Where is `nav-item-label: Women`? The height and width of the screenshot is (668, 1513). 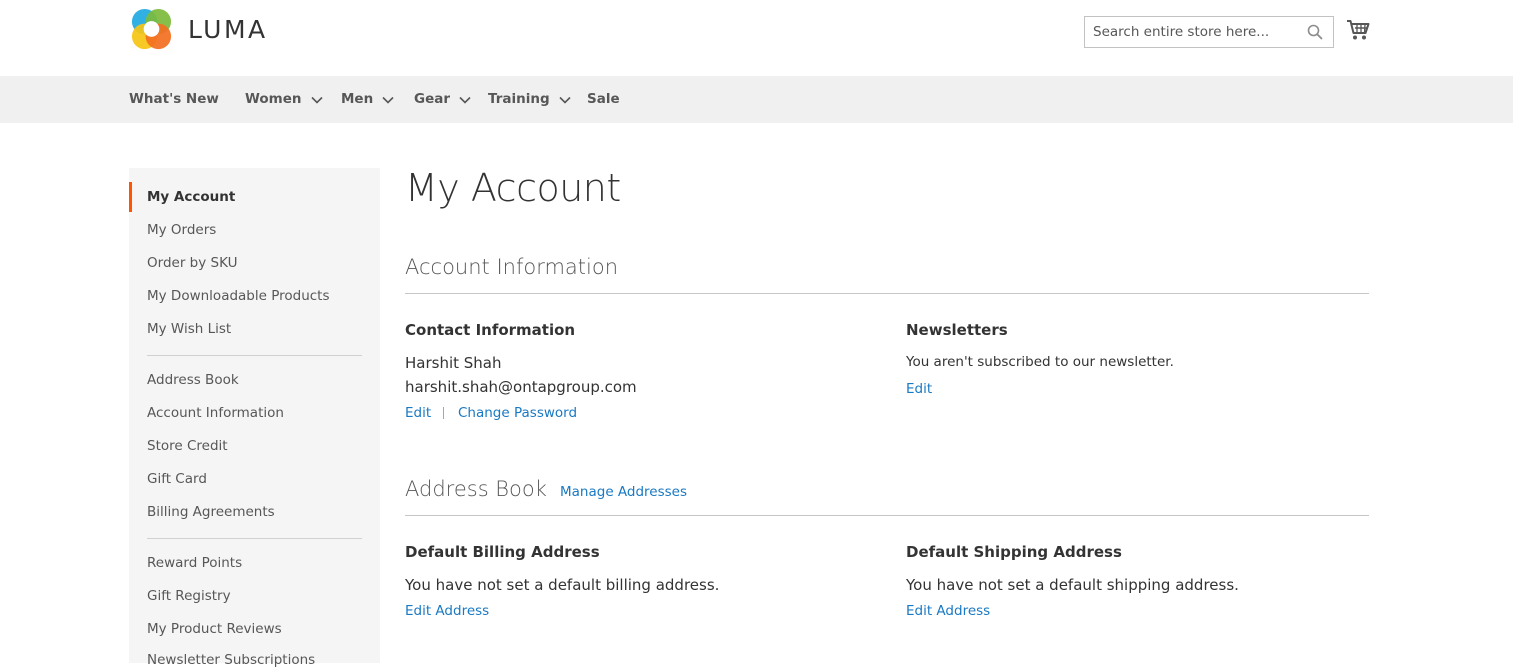 nav-item-label: Women is located at coordinates (273, 99).